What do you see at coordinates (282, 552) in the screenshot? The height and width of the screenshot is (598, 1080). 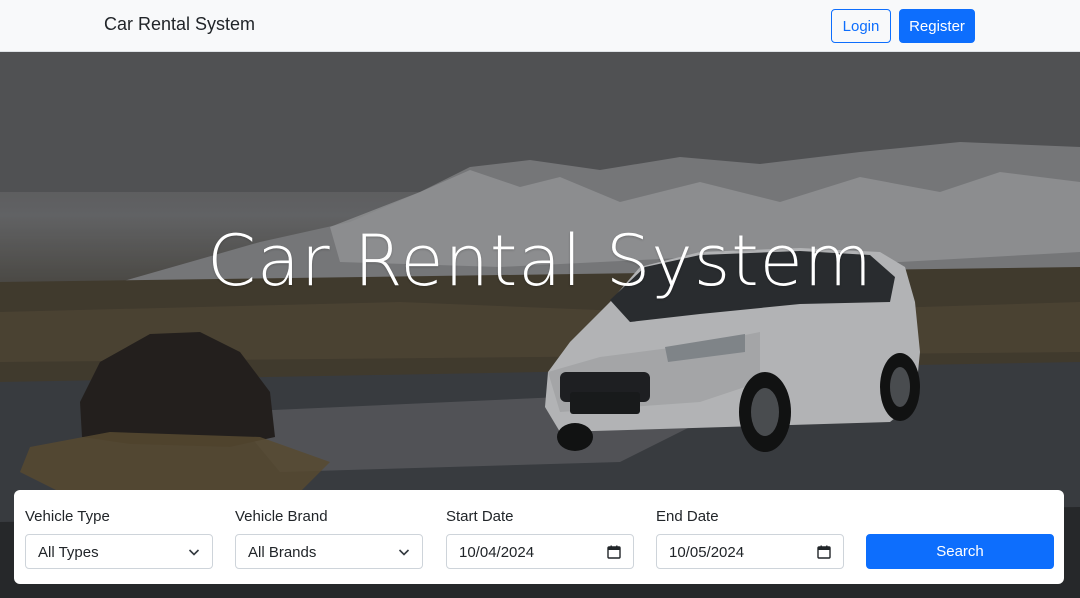 I see `vehicle-brand-value: All Brands` at bounding box center [282, 552].